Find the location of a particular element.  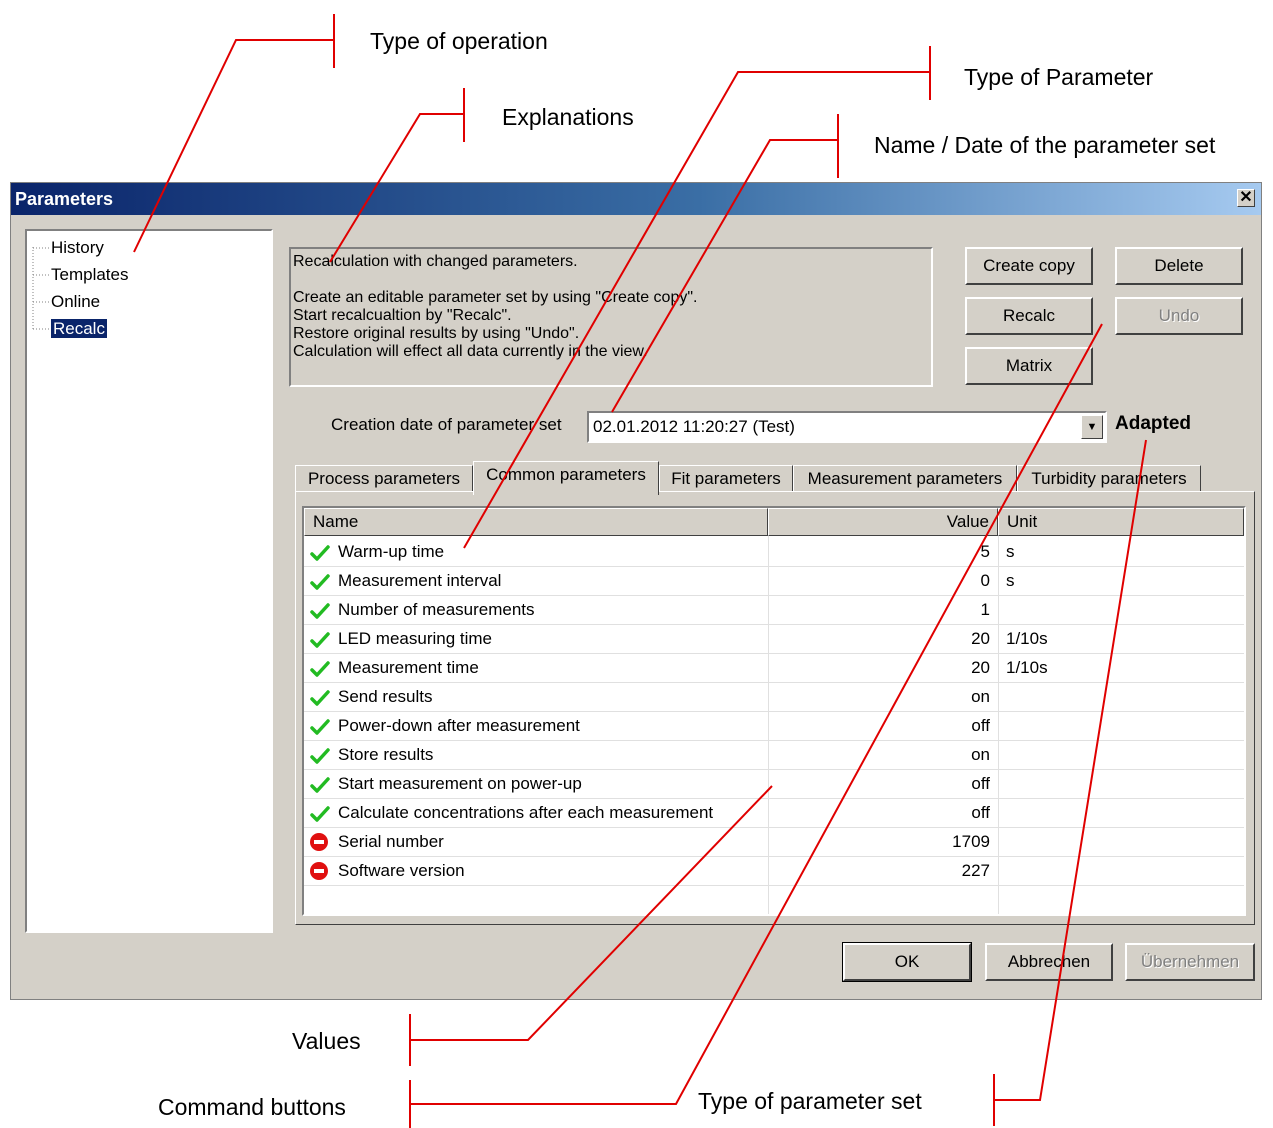

apply-button: Übernehmen is located at coordinates (1190, 962).